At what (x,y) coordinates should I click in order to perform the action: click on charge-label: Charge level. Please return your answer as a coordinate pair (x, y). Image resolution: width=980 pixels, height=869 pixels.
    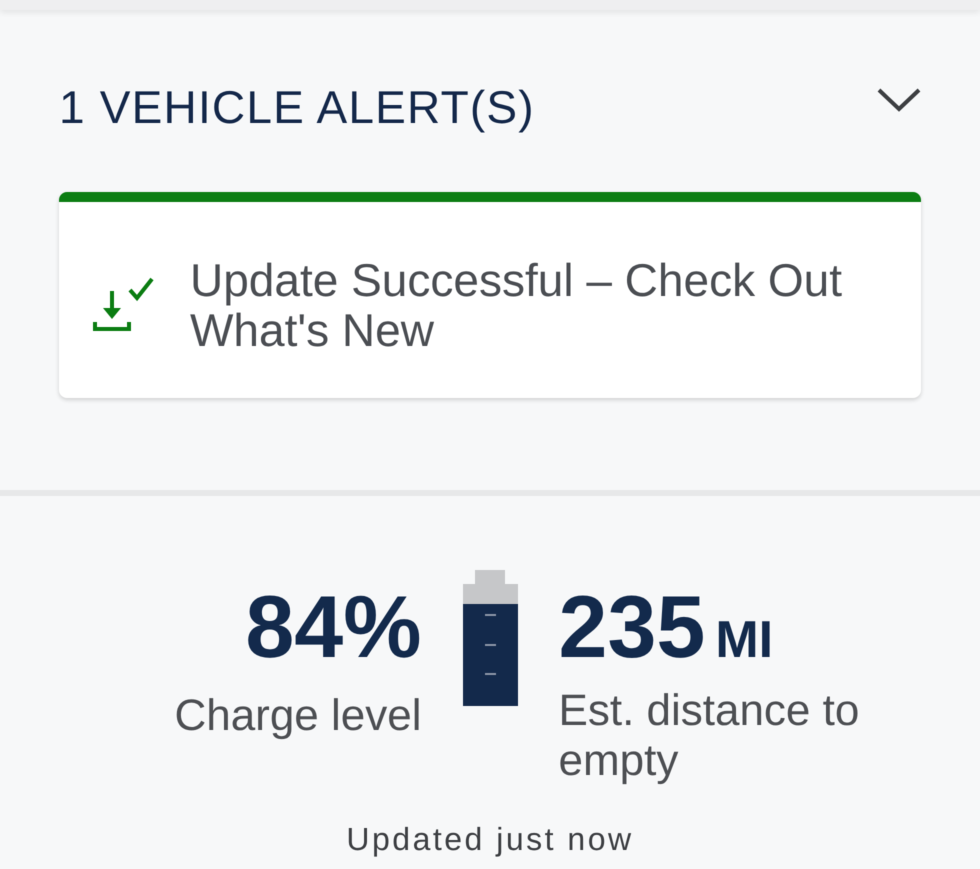
    Looking at the image, I should click on (298, 716).